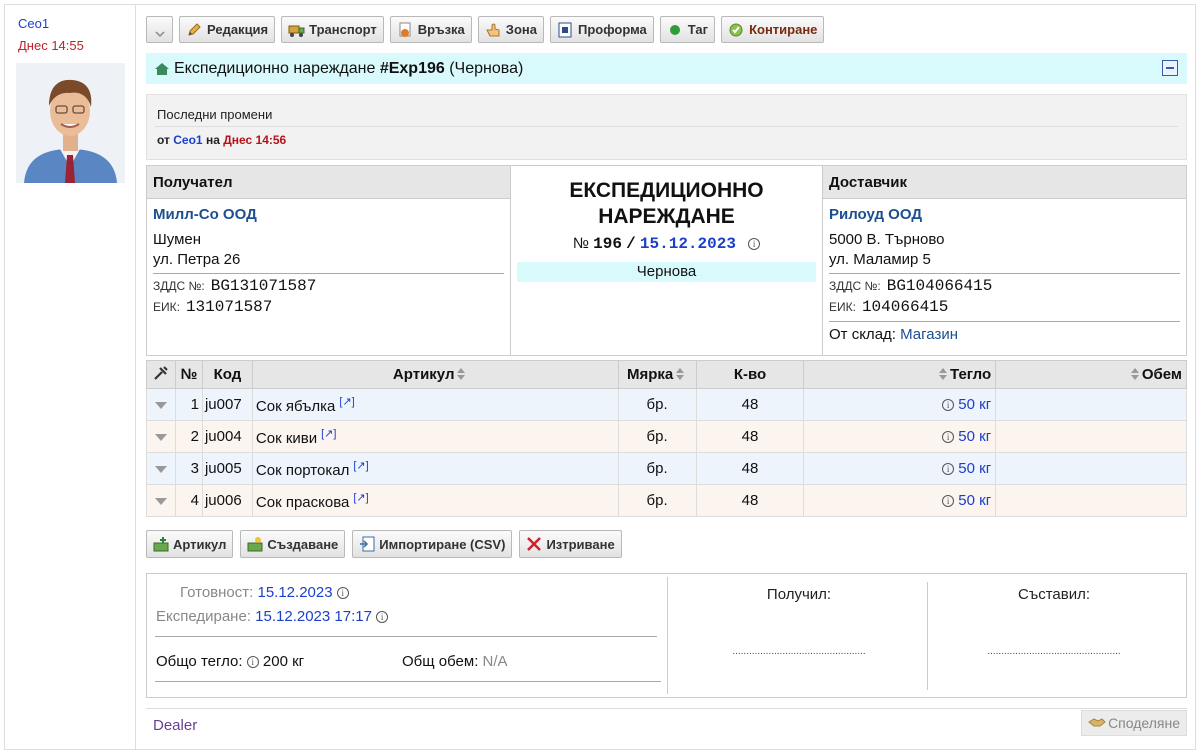 The height and width of the screenshot is (754, 1200). I want to click on weight-column-header: Тегло, so click(900, 374).